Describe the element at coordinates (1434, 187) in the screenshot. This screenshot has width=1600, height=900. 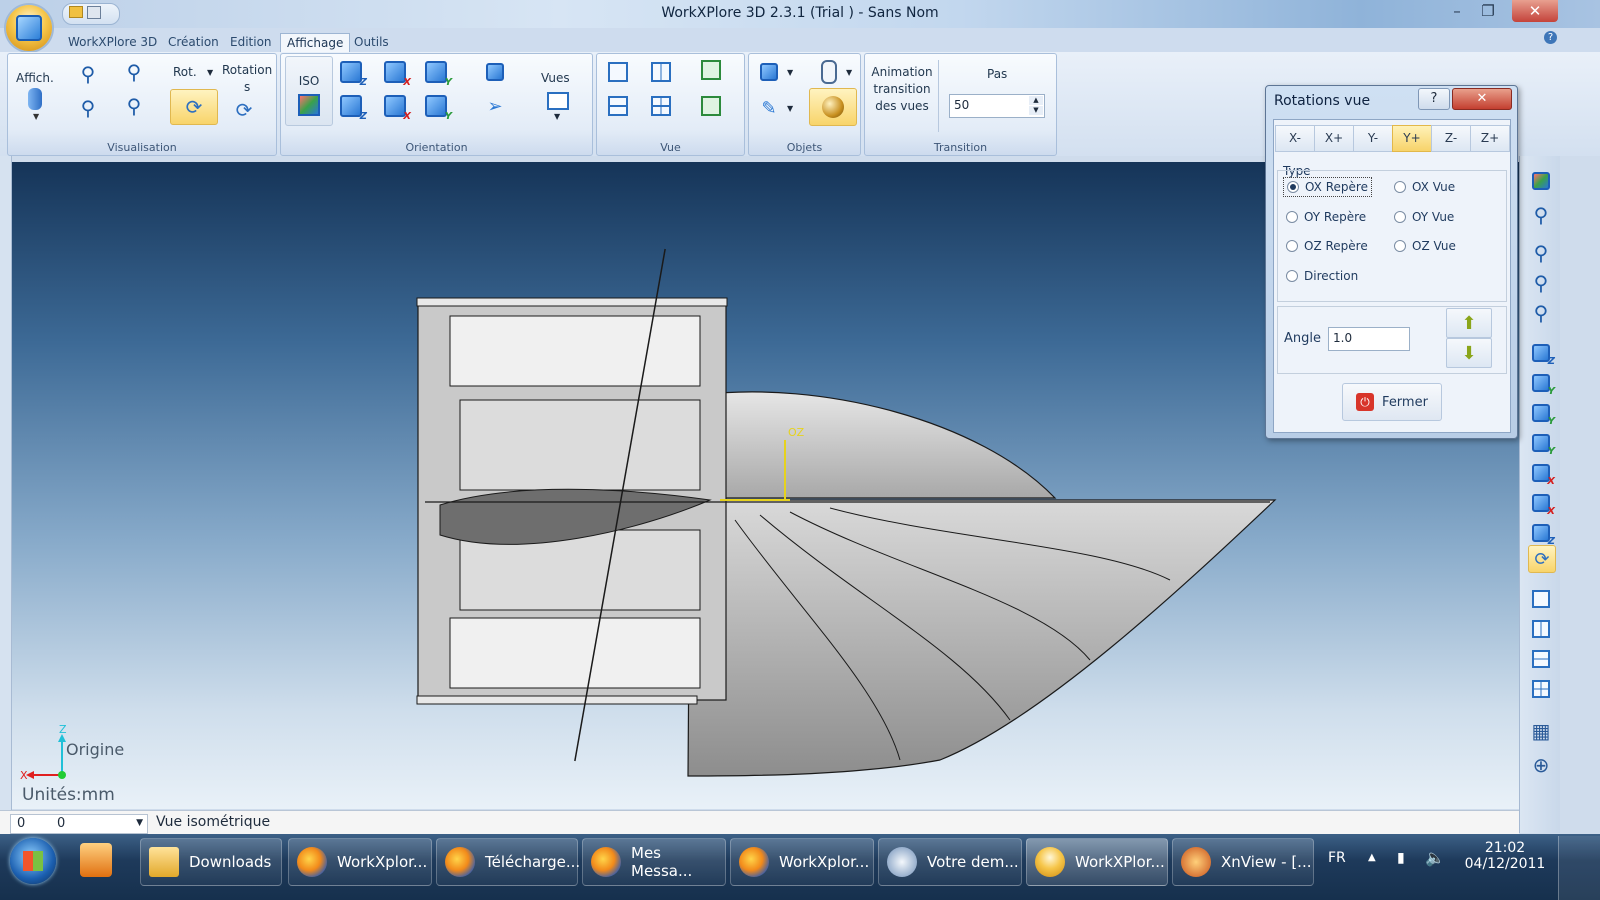
I see `radio-ox-vue-label: OX Vue` at that location.